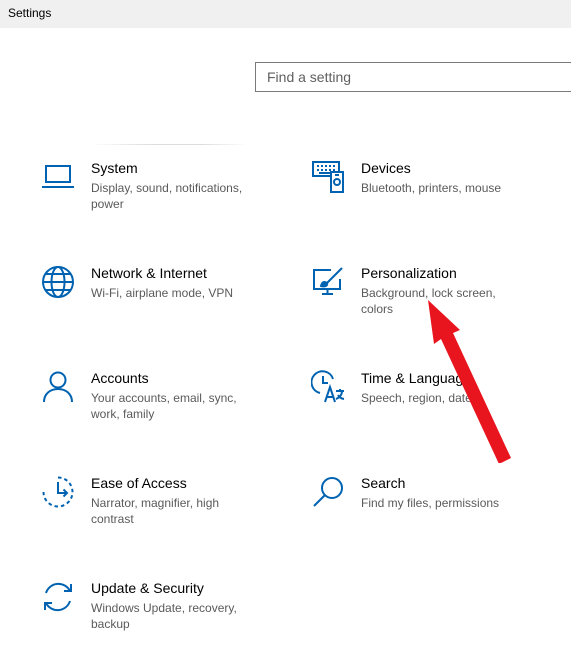 The image size is (571, 650). I want to click on tile-title: Search, so click(383, 483).